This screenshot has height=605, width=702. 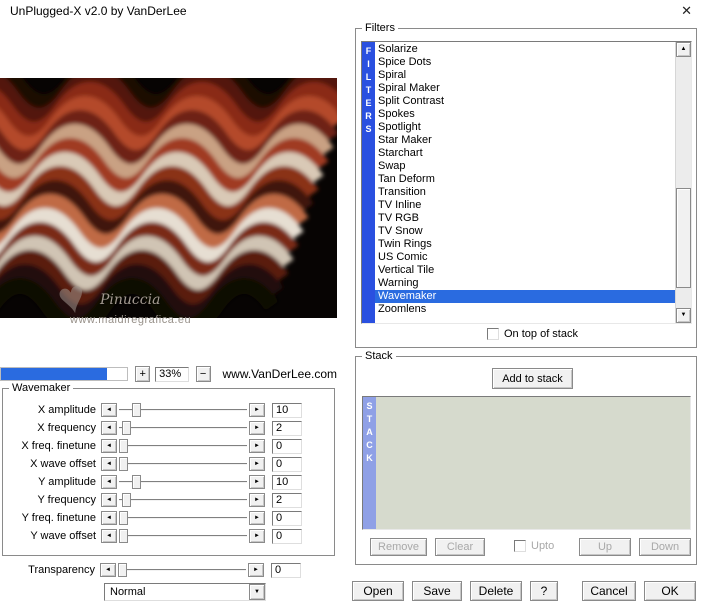 I want to click on slider-row: X freq. finetune ◄ ► 0, so click(x=168, y=446).